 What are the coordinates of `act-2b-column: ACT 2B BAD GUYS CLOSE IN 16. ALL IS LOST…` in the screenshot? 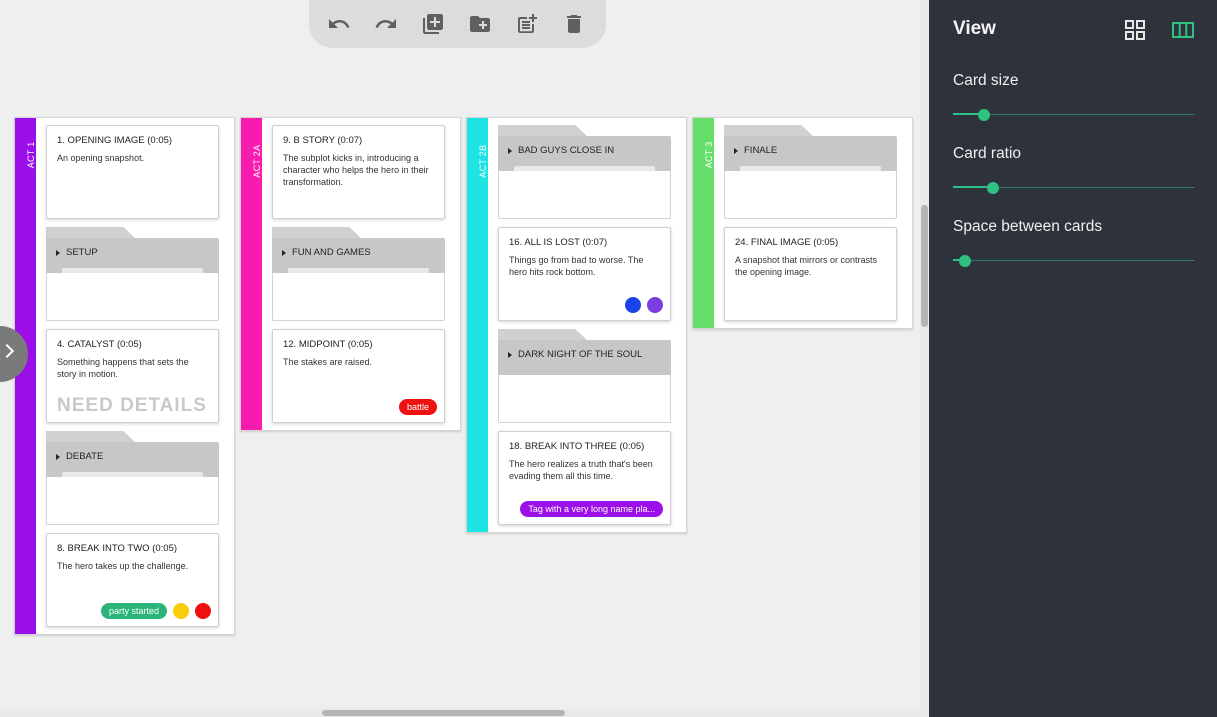 It's located at (576, 325).